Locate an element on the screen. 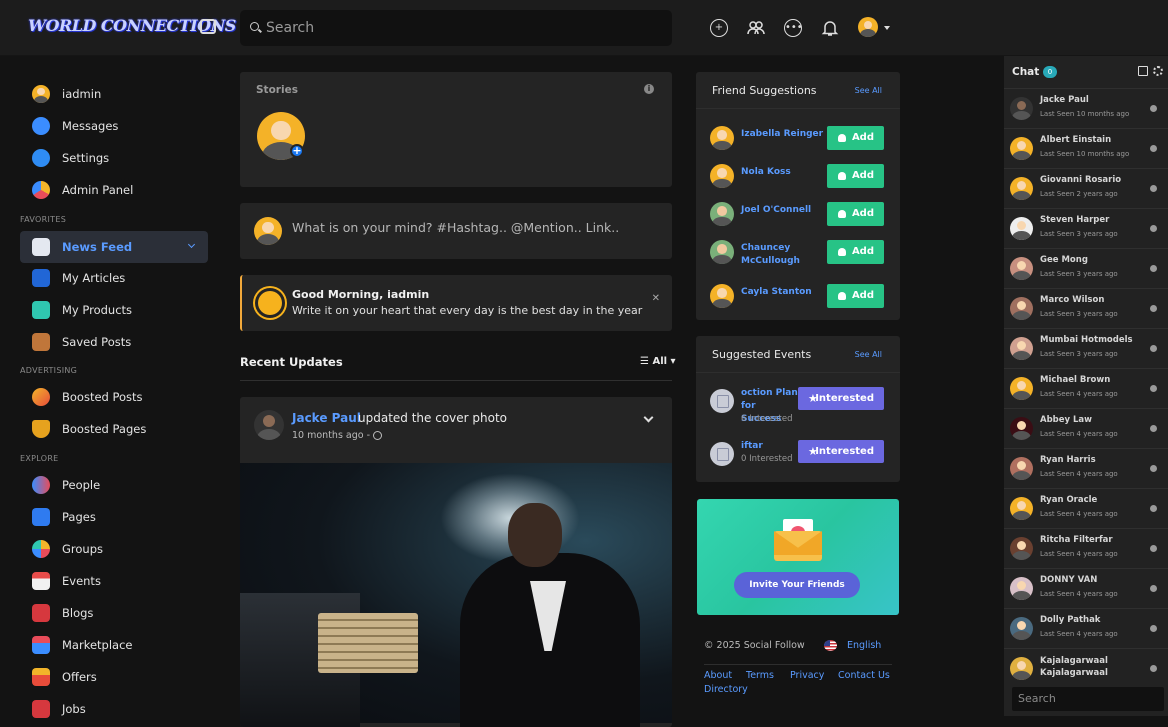 This screenshot has height=727, width=1168. chat-contact: Ryan Harris Last Seen 4 years ago is located at coordinates (1086, 468).